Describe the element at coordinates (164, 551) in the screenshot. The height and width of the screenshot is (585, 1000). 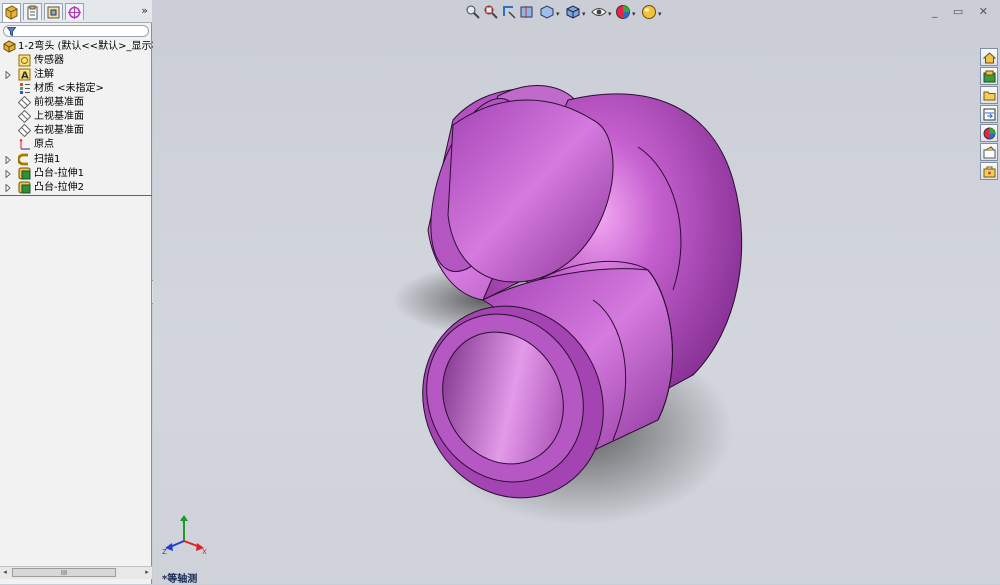
I see `z-axis-label: Z` at that location.